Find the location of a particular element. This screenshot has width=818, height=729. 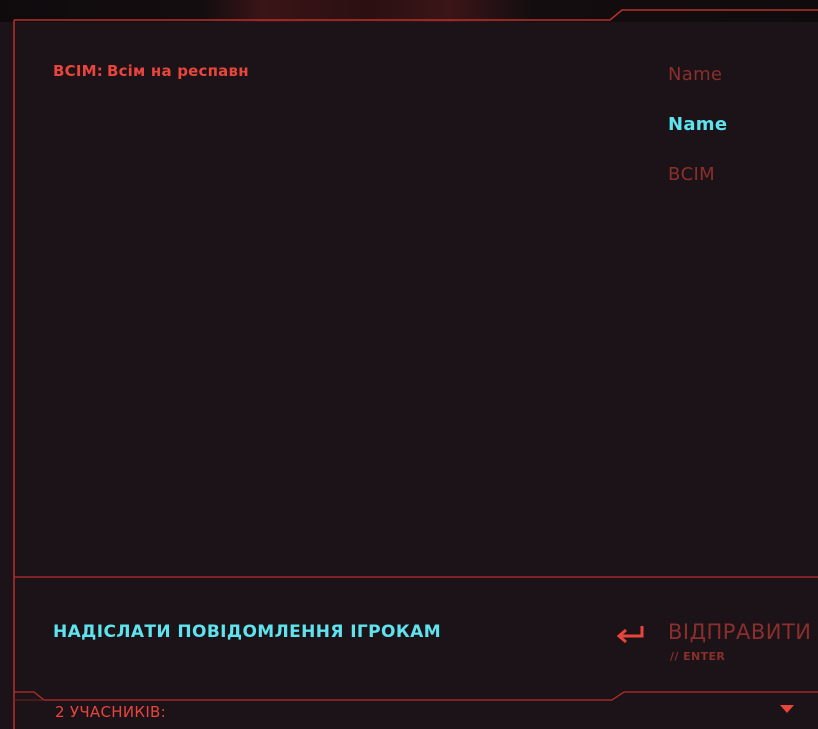

chat-channel: ВСІМ is located at coordinates (75, 71).